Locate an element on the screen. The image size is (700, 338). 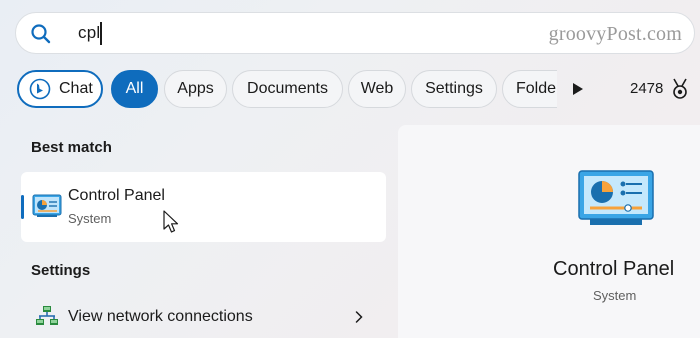
search-input: cpl is located at coordinates (89, 33).